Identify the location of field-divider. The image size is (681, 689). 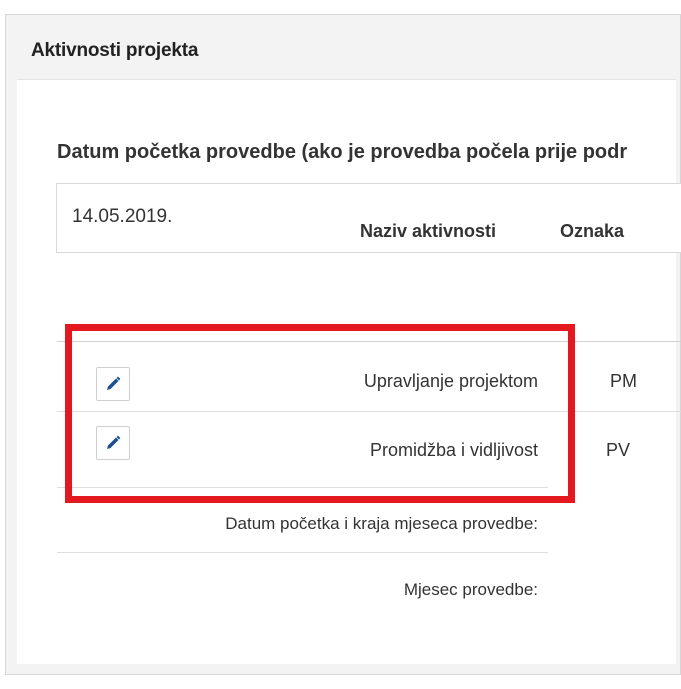
(302, 552).